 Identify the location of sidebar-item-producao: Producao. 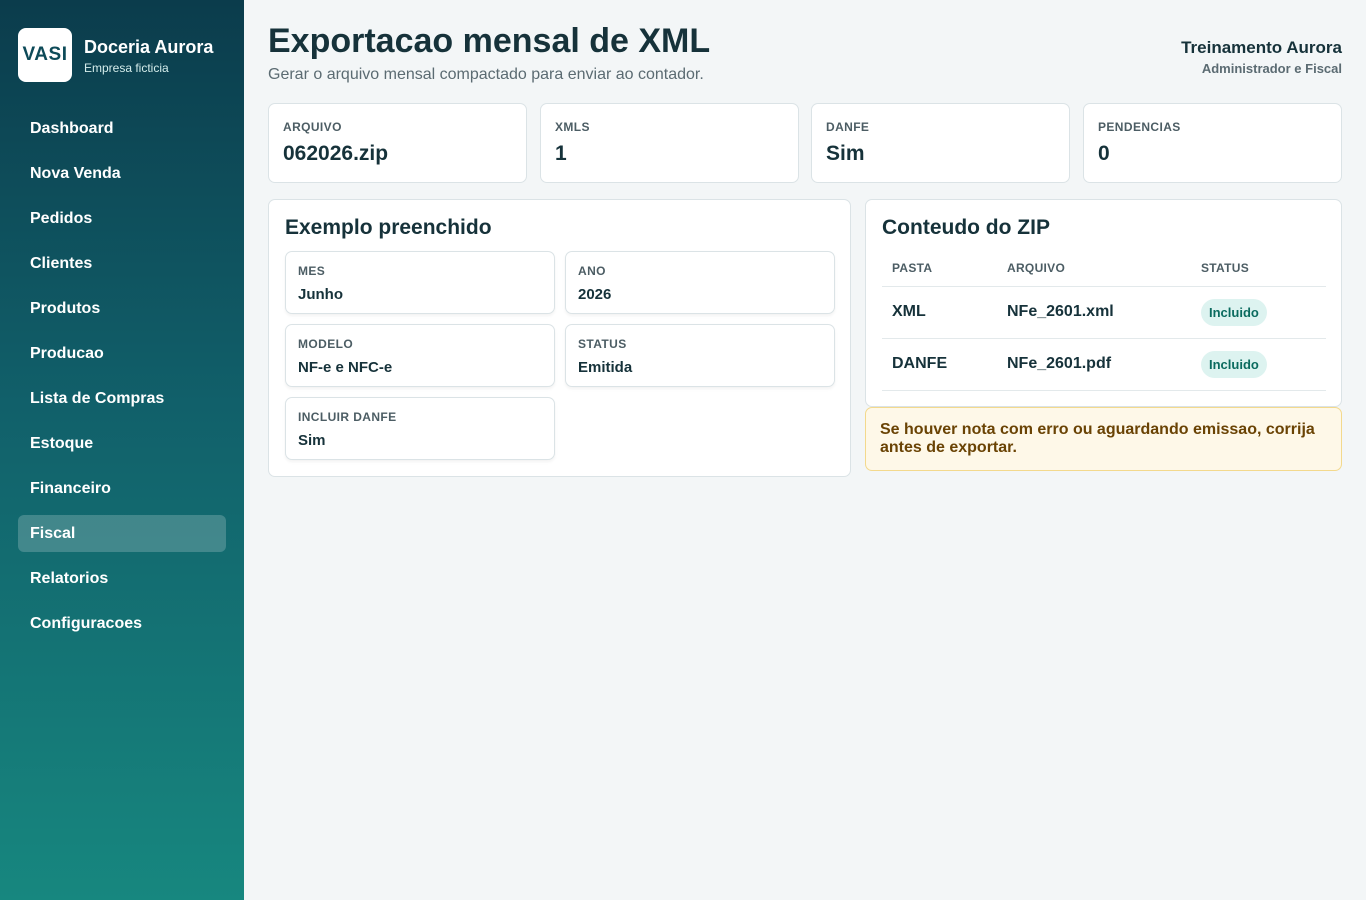
(122, 353).